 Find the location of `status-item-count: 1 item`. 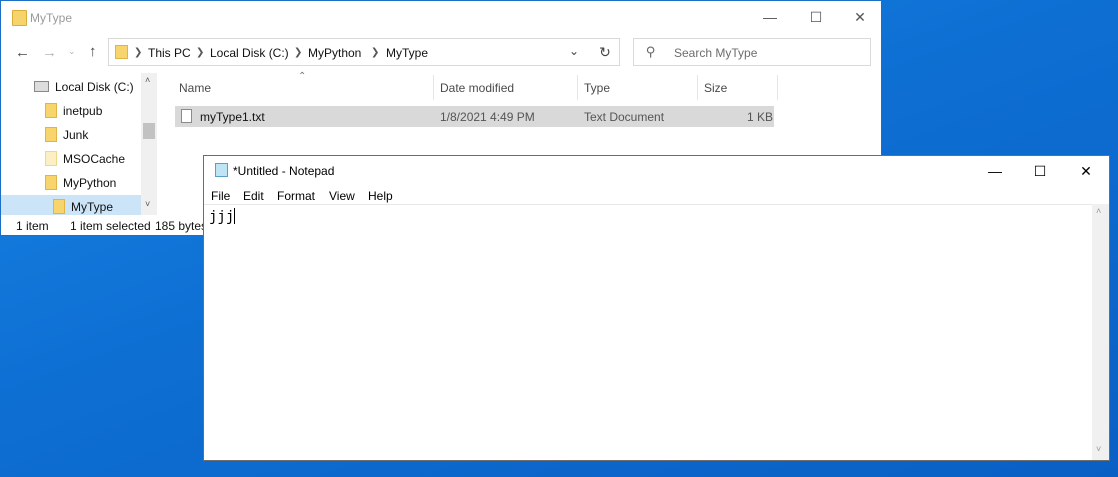

status-item-count: 1 item is located at coordinates (32, 226).